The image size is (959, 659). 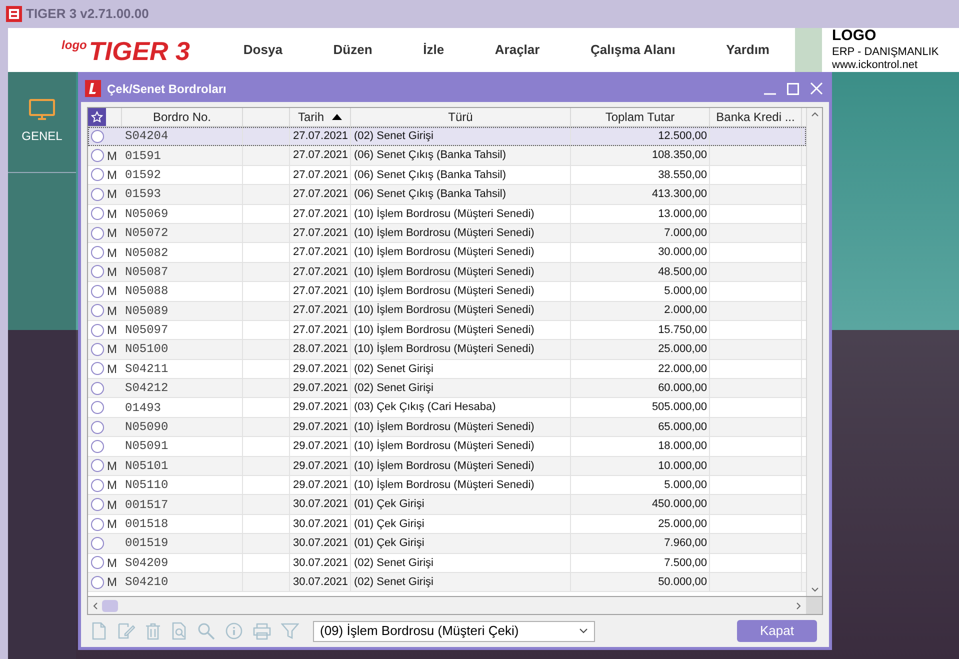 What do you see at coordinates (146, 253) in the screenshot?
I see `table-cell-text: N05082` at bounding box center [146, 253].